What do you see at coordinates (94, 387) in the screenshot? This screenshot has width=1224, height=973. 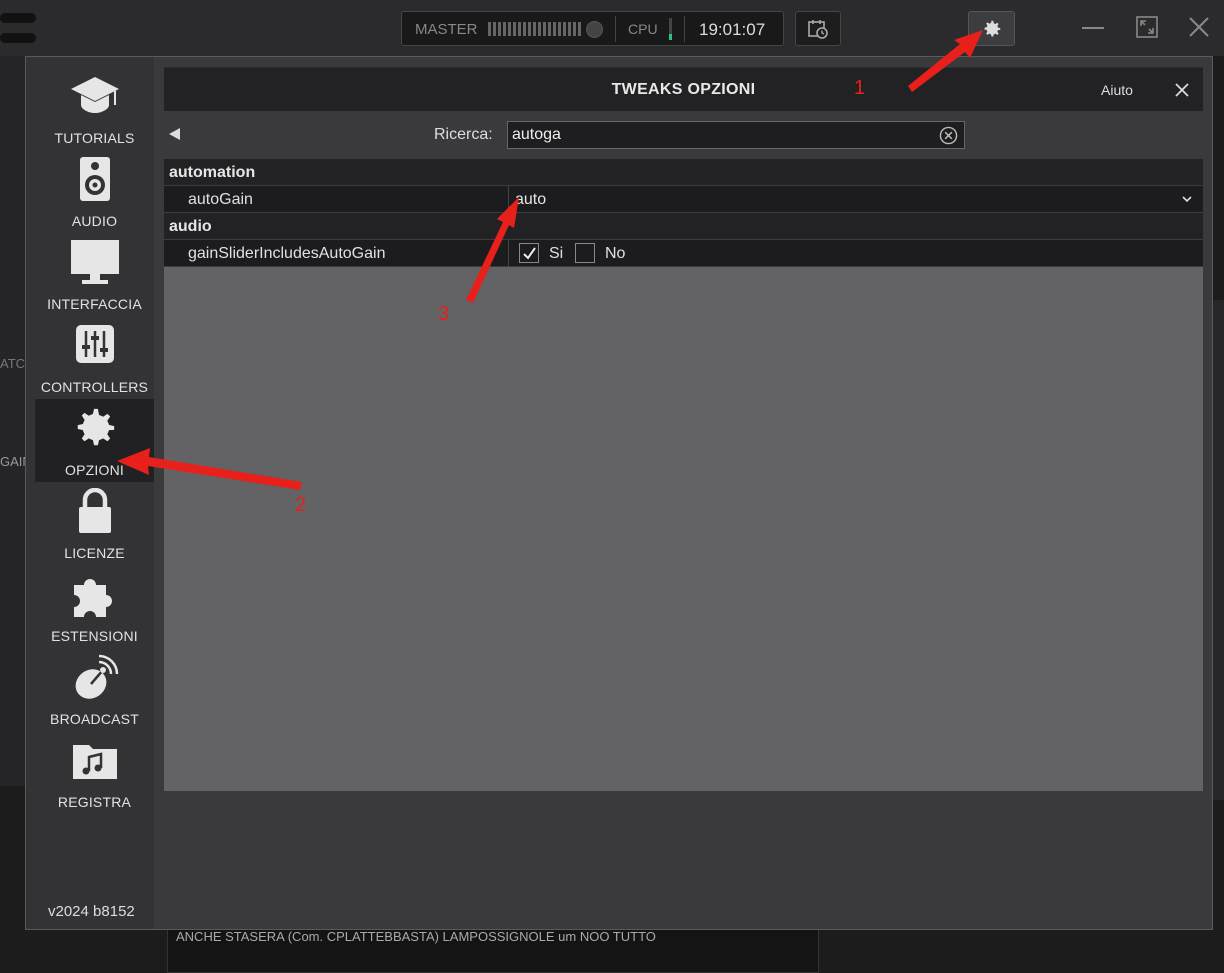 I see `sidebar-label: CONTROLLERS` at bounding box center [94, 387].